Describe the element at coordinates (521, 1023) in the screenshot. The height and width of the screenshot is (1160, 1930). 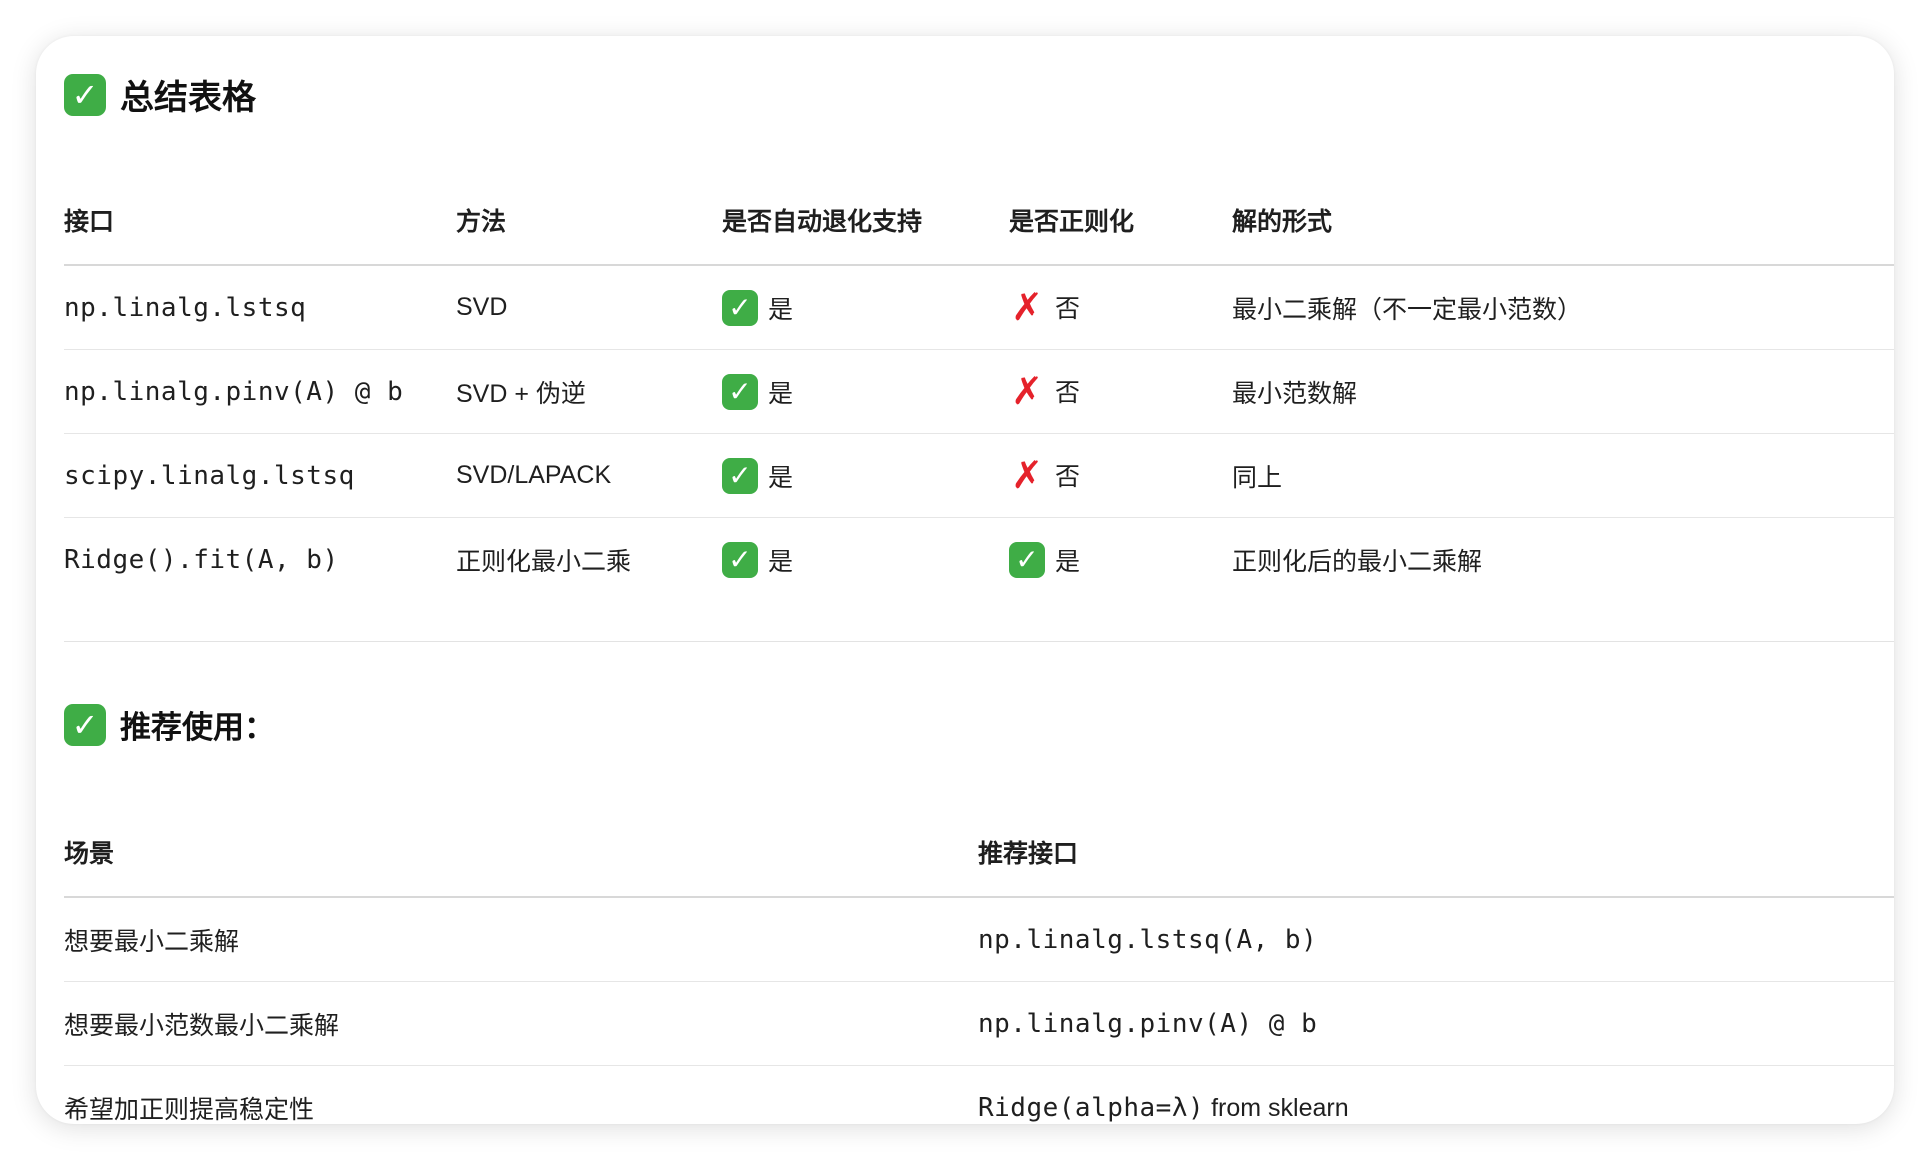
I see `scenario-cell: 想要最小范数最小二乘解` at that location.